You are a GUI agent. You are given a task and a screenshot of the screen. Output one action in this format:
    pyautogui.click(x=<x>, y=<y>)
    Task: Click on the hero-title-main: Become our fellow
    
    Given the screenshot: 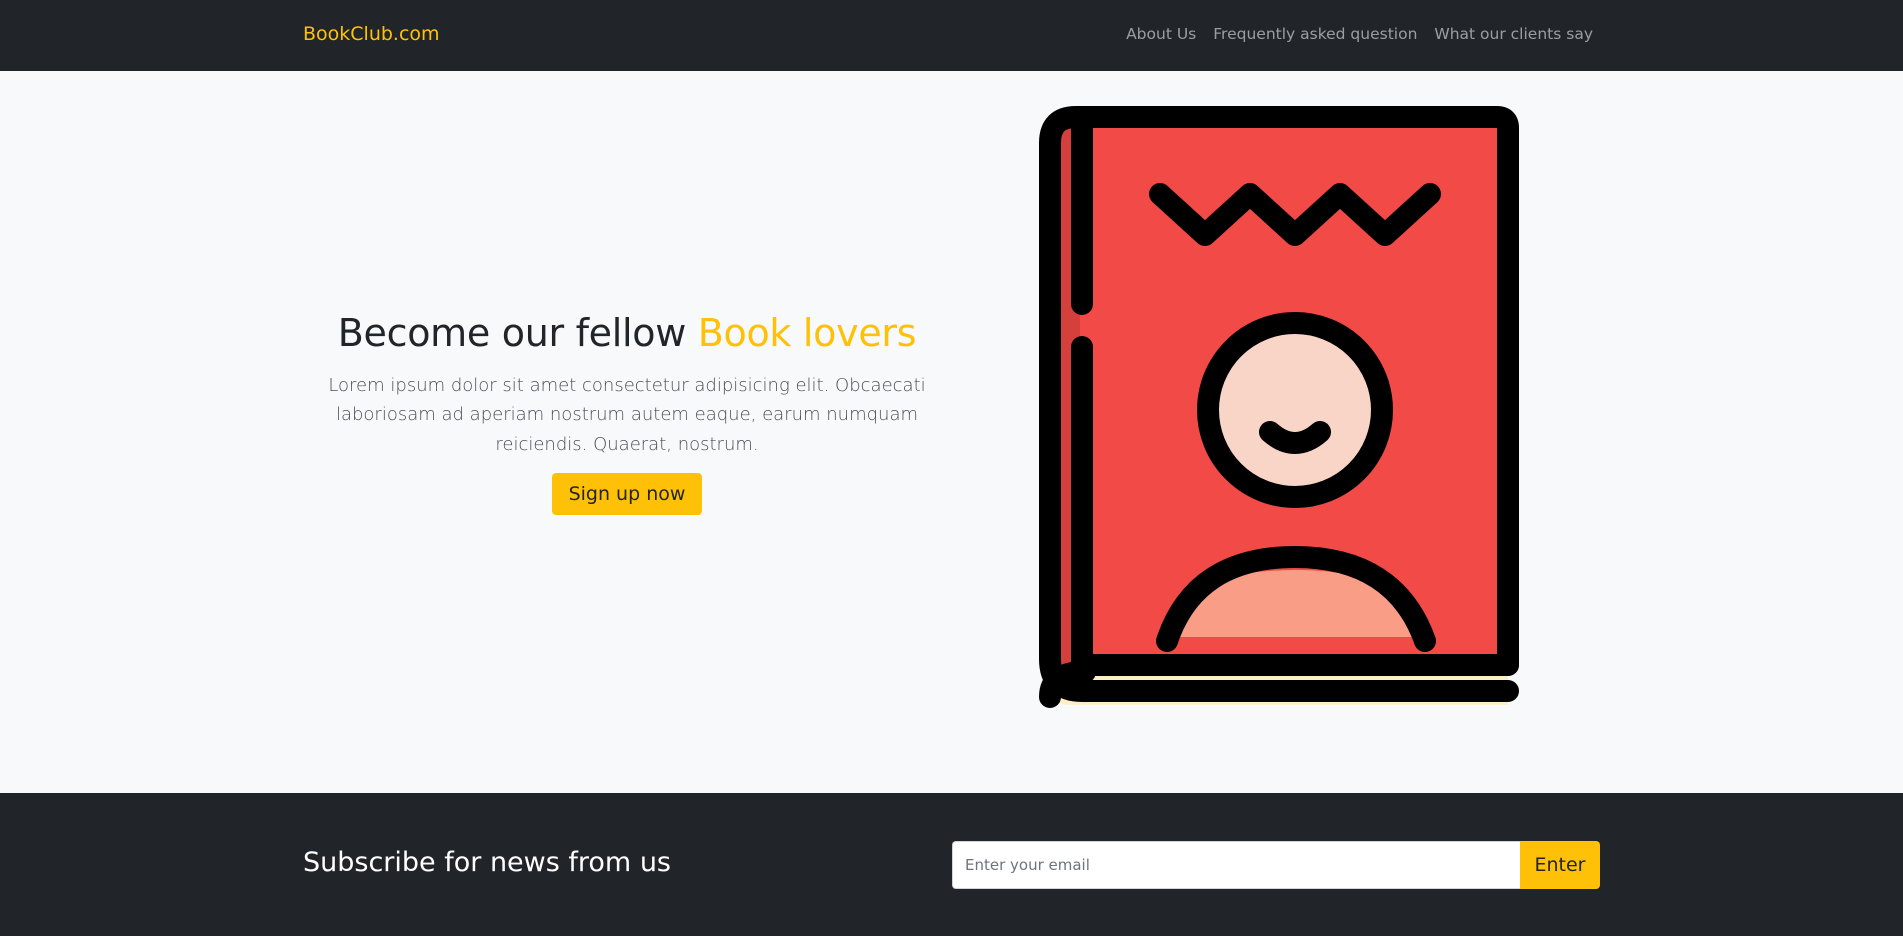 What is the action you would take?
    pyautogui.click(x=517, y=333)
    